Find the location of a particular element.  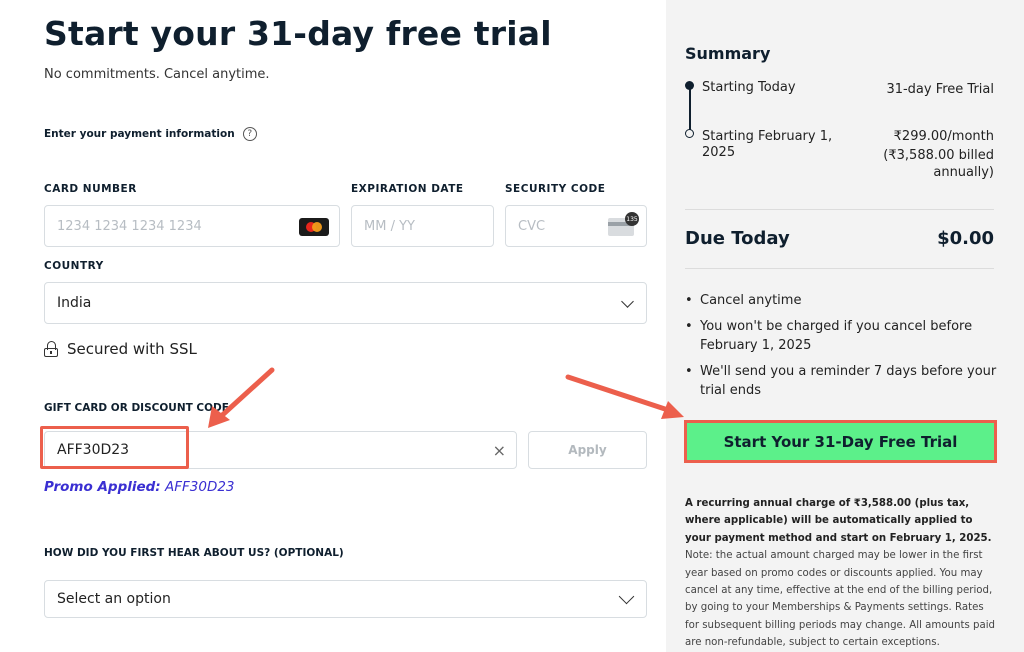

card-number-input: 1234 1234 1234 1234 is located at coordinates (192, 226).